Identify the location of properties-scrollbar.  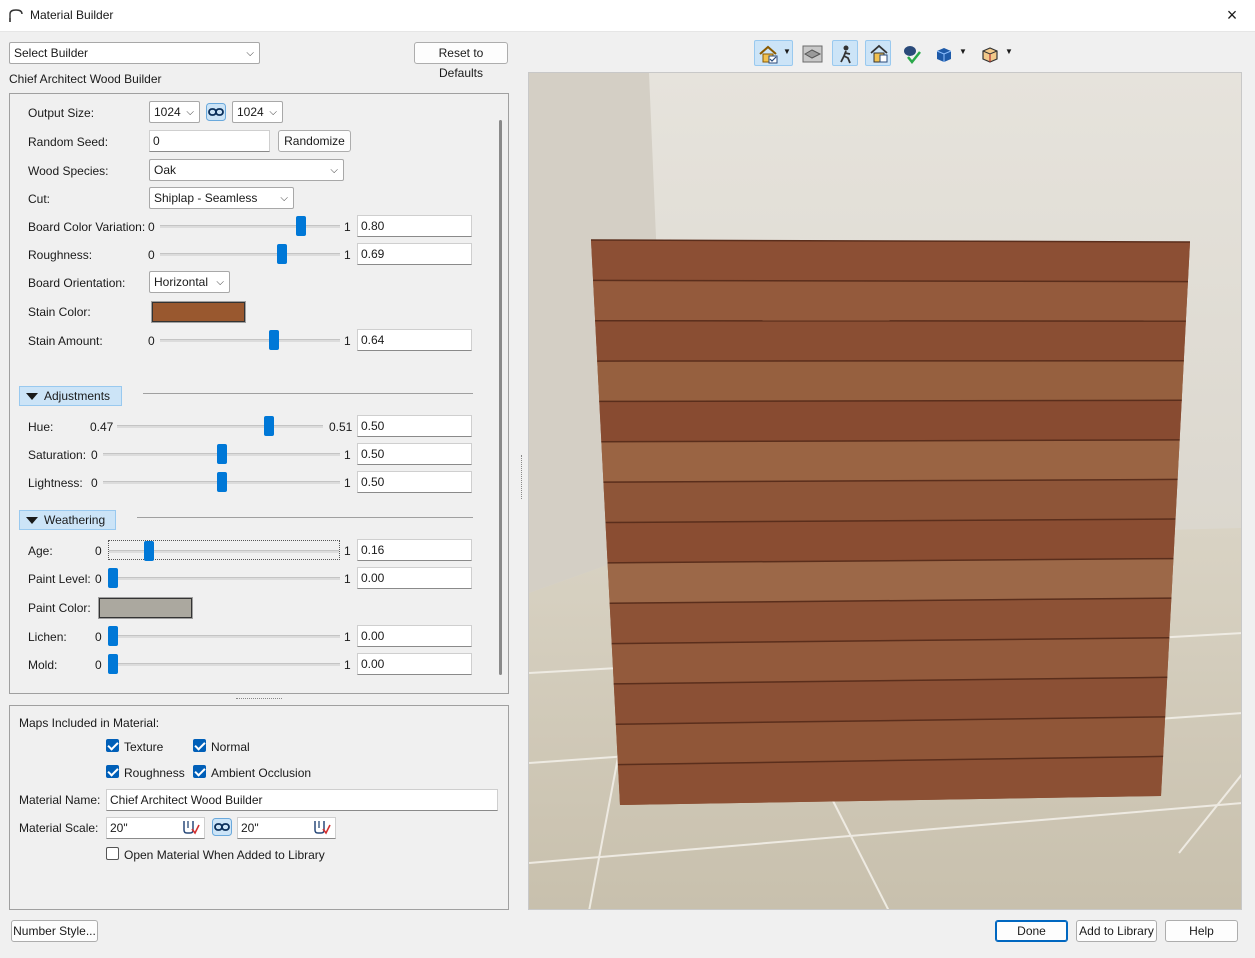
(500, 397).